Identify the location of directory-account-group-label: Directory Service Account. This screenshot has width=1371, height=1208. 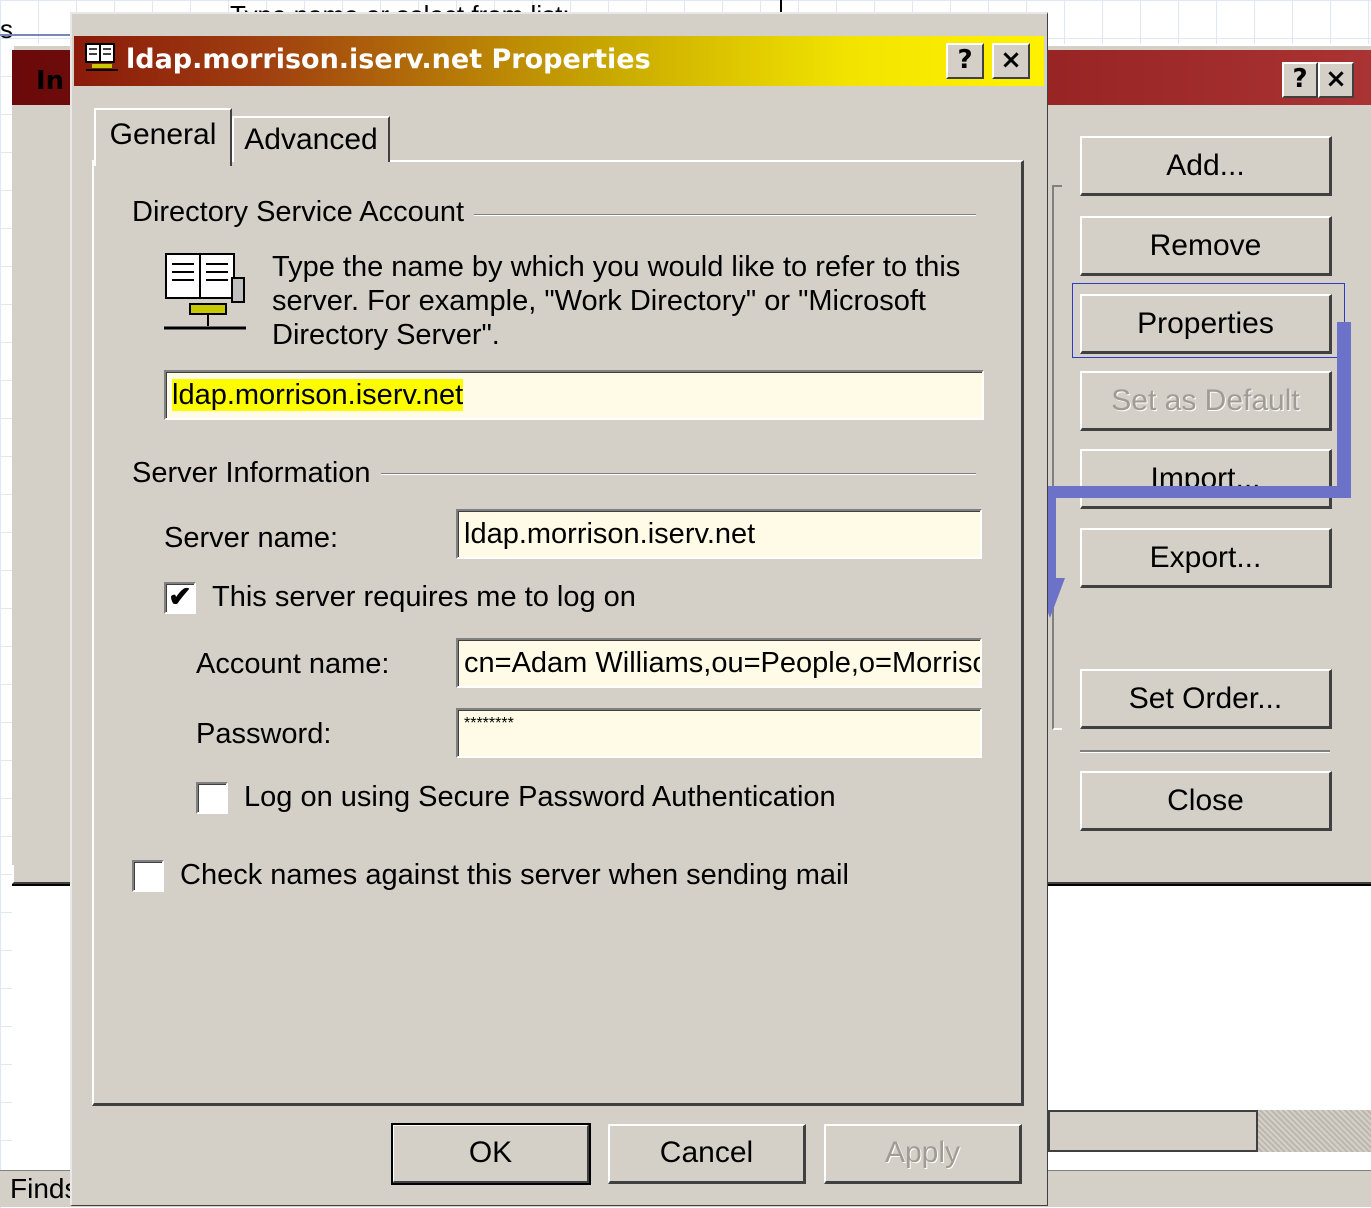
(303, 212).